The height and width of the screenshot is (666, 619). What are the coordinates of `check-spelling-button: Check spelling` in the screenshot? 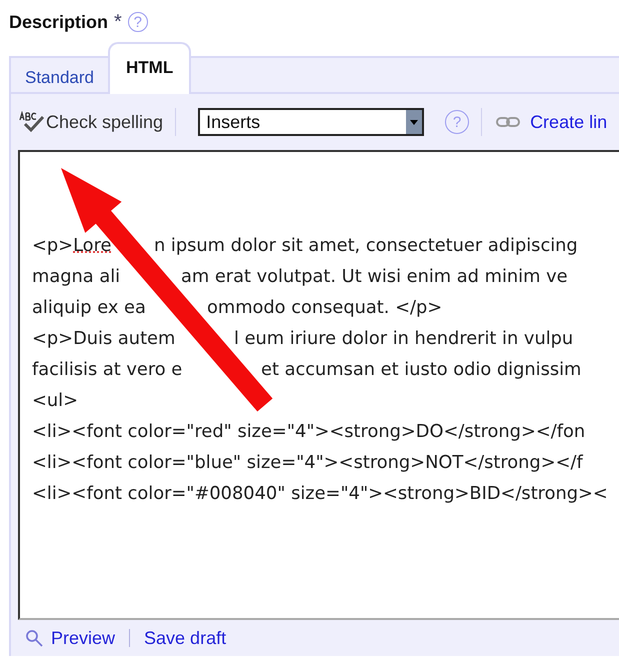 It's located at (105, 122).